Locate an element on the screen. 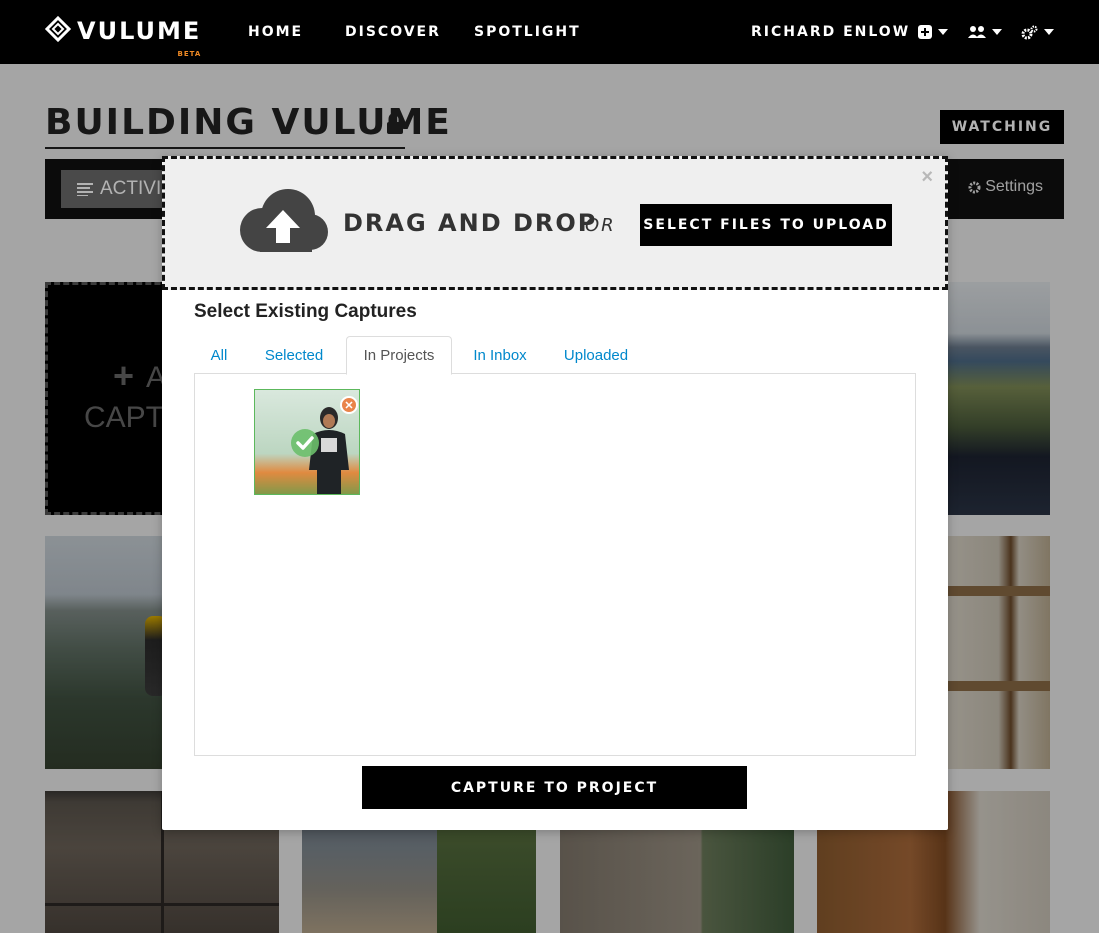 The image size is (1099, 933). plus-square-icon is located at coordinates (925, 32).